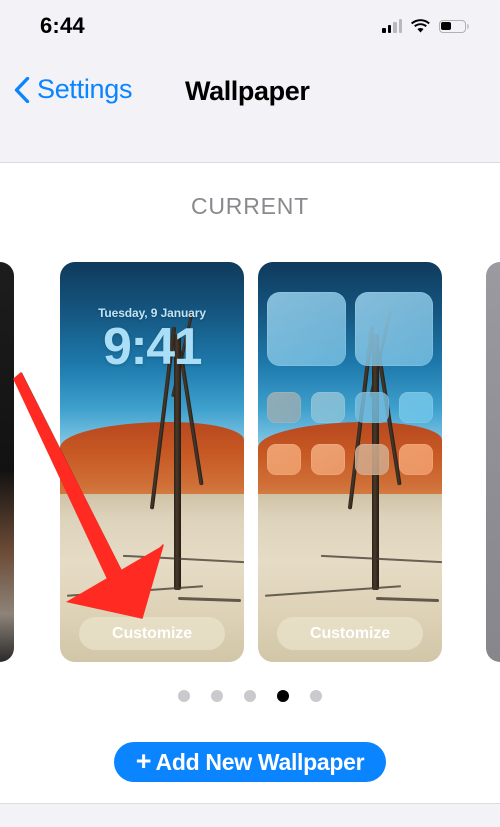 The height and width of the screenshot is (827, 500). I want to click on widget-placeholder-row, so click(350, 329).